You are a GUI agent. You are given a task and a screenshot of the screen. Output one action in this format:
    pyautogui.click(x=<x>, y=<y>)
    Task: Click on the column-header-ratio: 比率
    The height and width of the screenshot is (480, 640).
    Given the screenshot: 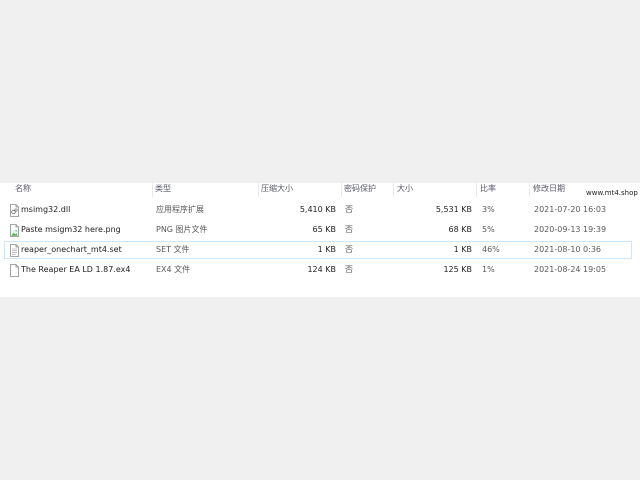 What is the action you would take?
    pyautogui.click(x=488, y=190)
    